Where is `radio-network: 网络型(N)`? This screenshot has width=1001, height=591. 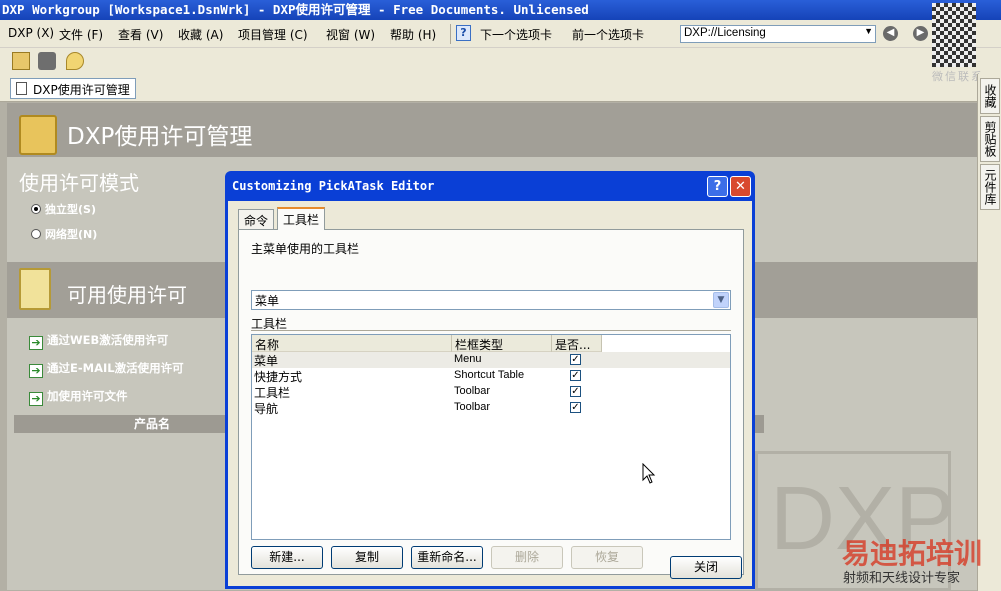
radio-network: 网络型(N) is located at coordinates (64, 234).